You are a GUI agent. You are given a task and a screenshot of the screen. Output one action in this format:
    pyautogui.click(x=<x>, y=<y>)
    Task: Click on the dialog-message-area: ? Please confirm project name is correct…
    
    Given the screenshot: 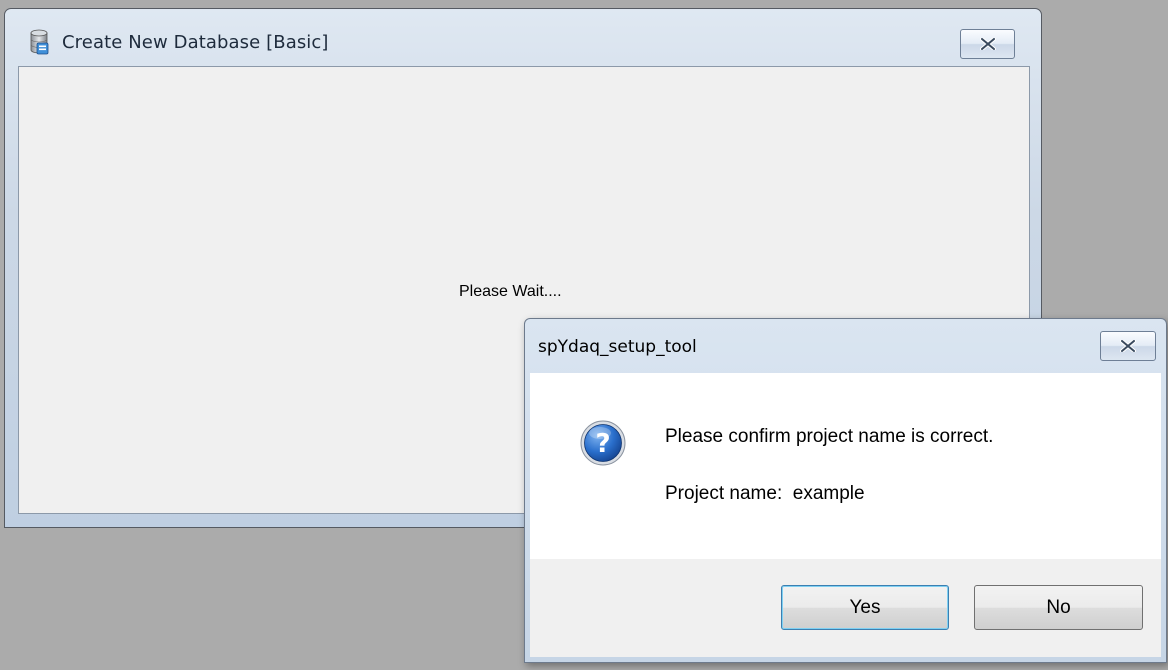 What is the action you would take?
    pyautogui.click(x=845, y=466)
    